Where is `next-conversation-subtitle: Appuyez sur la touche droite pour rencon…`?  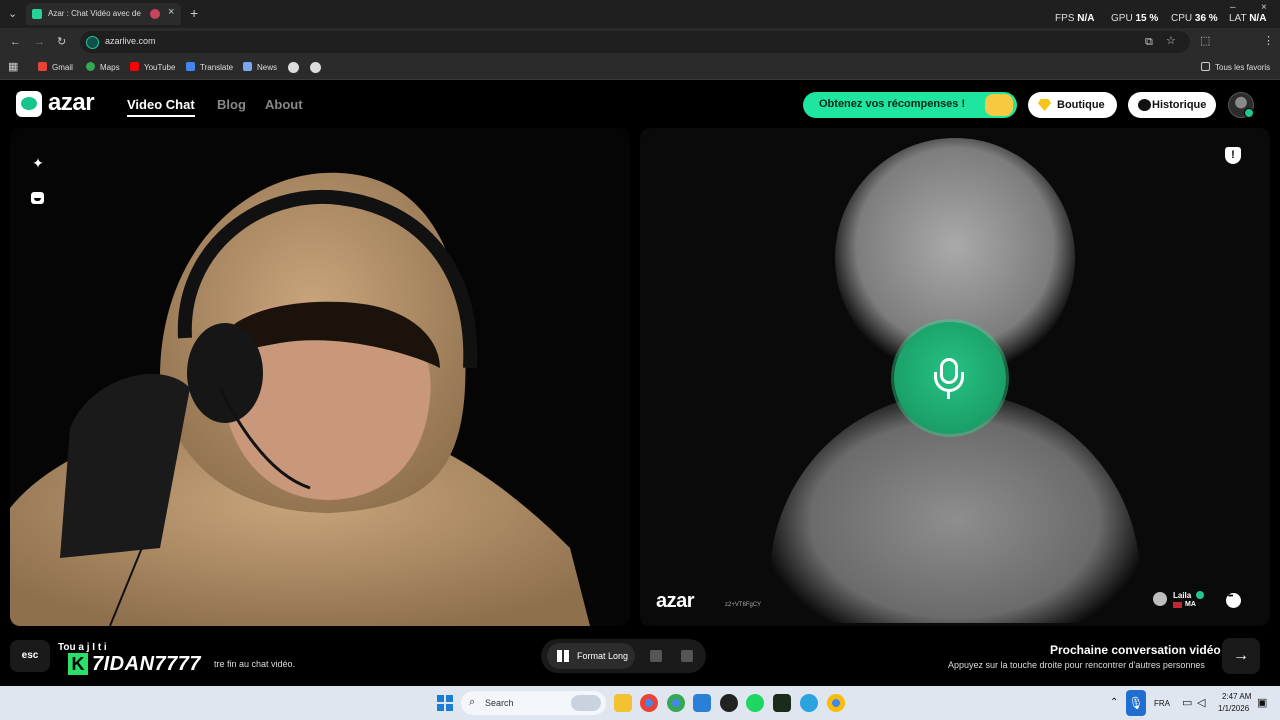 next-conversation-subtitle: Appuyez sur la touche droite pour rencon… is located at coordinates (1076, 665).